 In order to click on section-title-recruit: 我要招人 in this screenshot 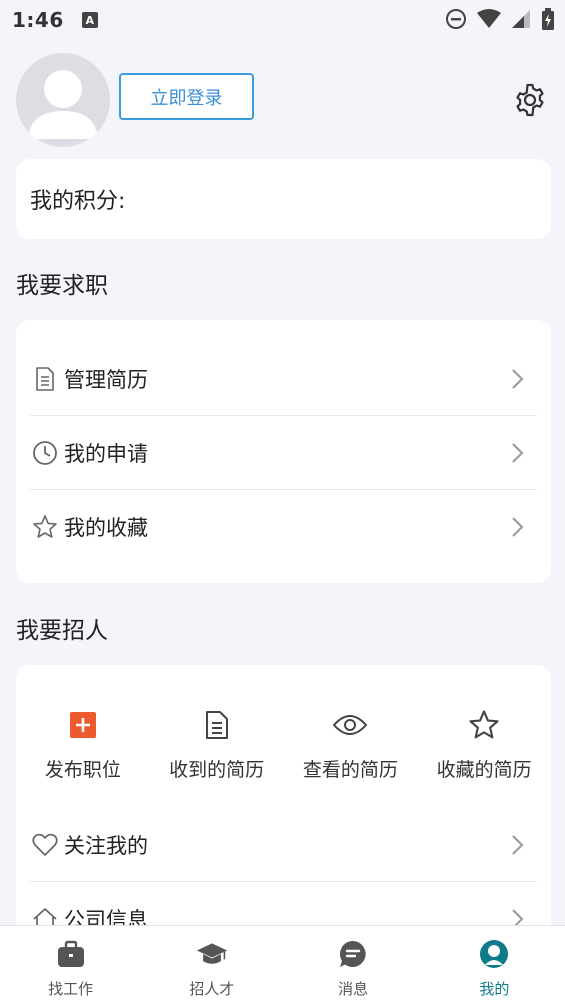, I will do `click(62, 631)`.